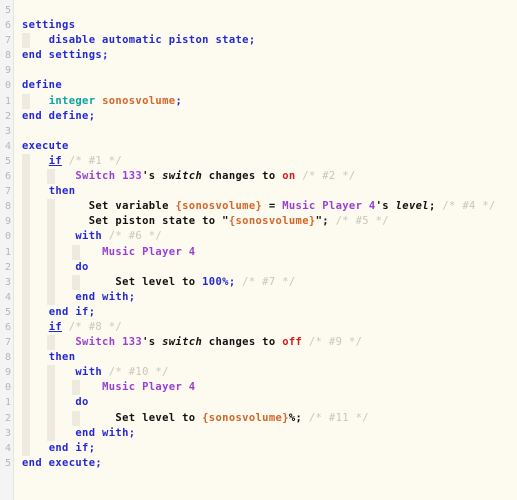  What do you see at coordinates (7, 297) in the screenshot?
I see `line-number: 4` at bounding box center [7, 297].